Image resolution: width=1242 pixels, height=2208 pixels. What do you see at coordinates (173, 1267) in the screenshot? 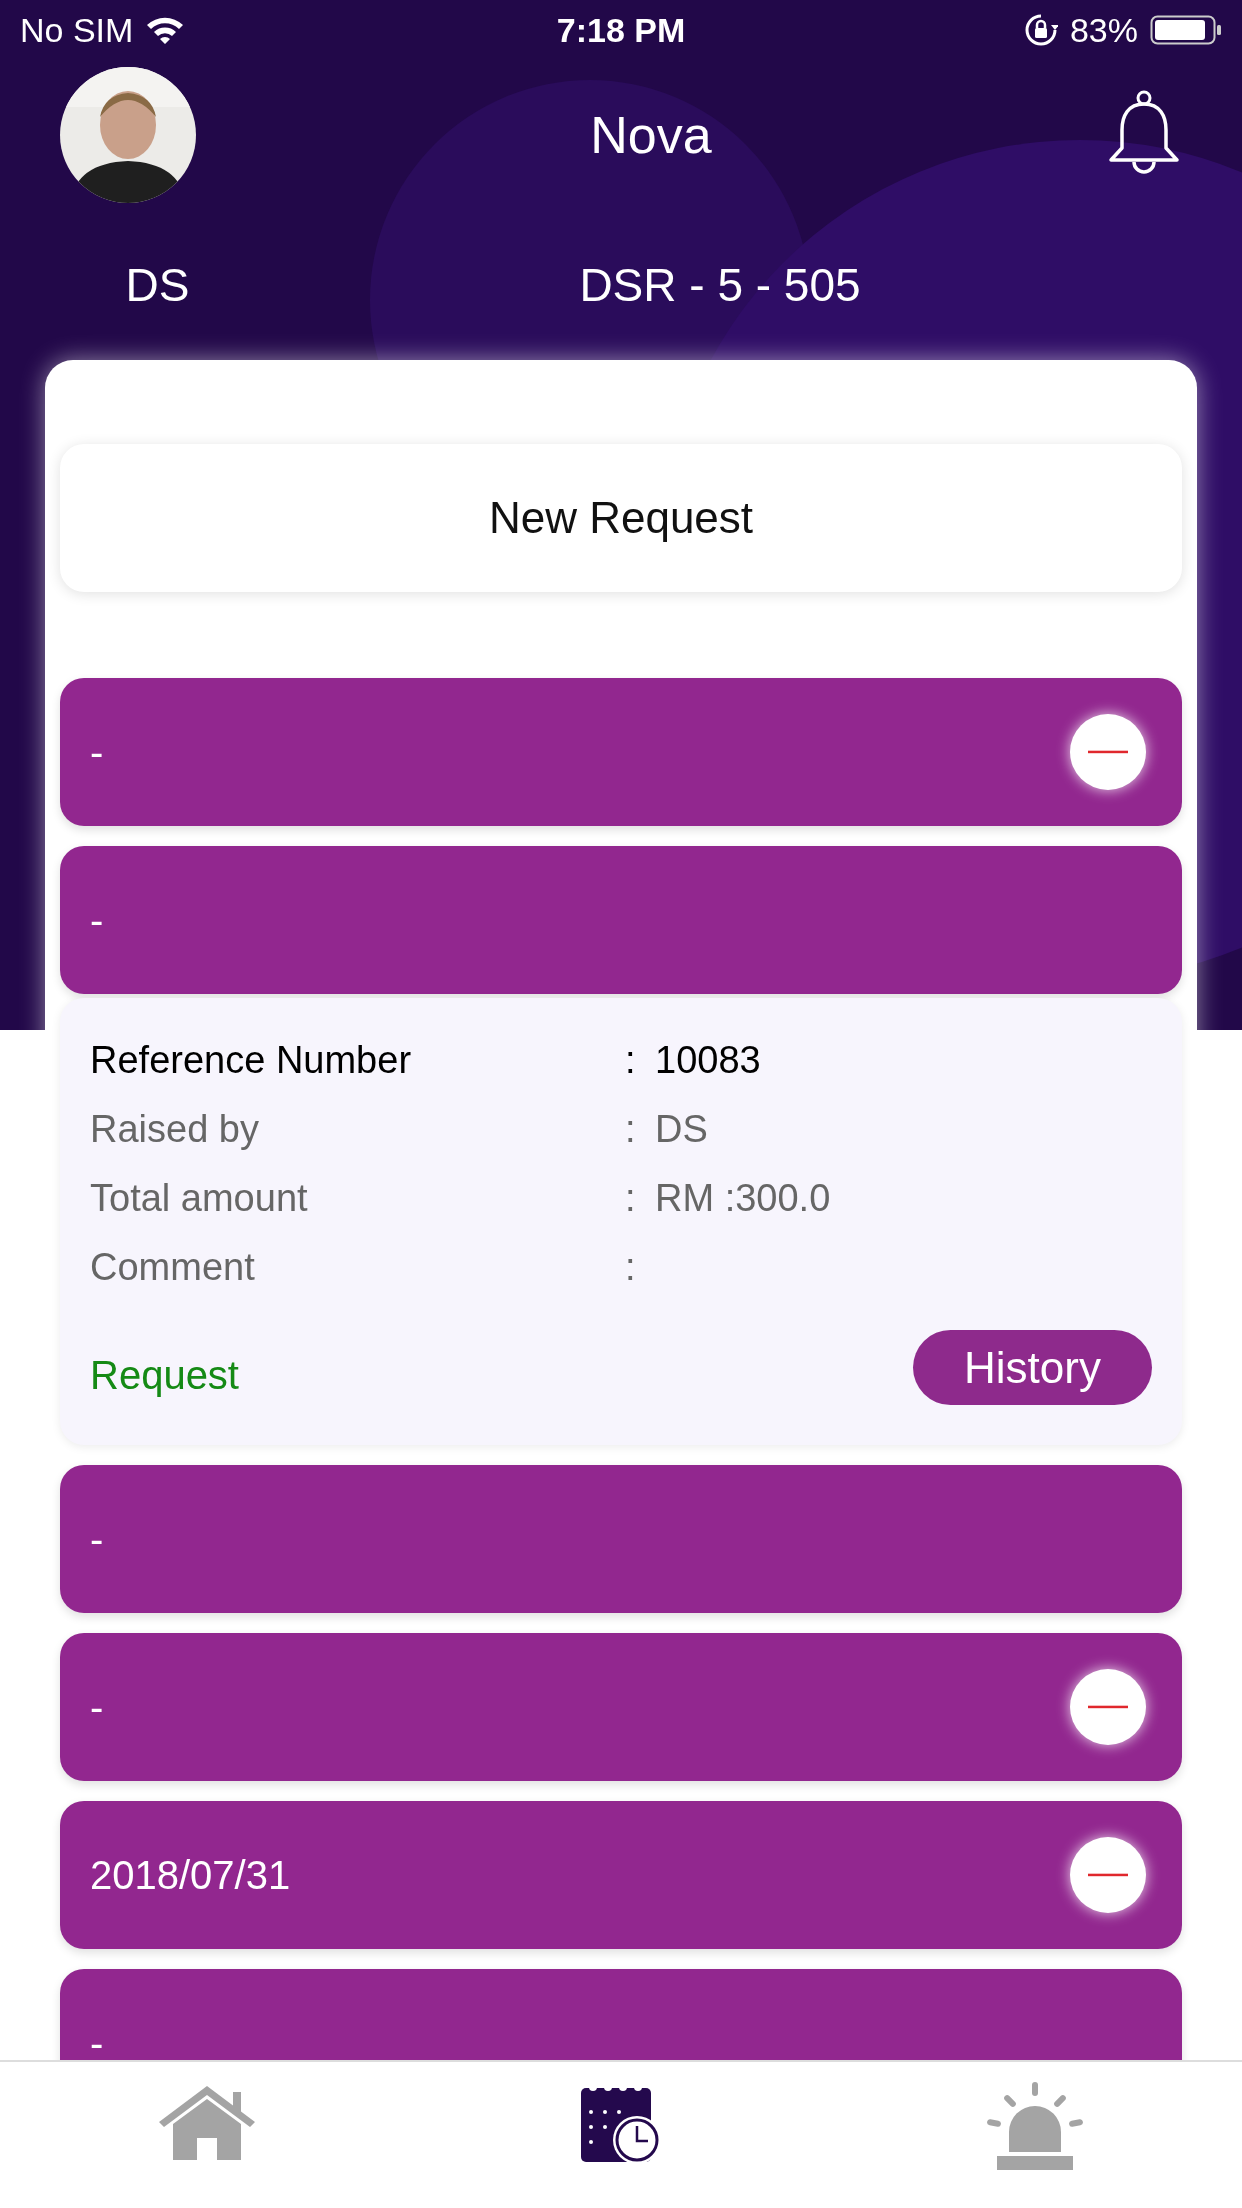
I see `field-label: Comment` at bounding box center [173, 1267].